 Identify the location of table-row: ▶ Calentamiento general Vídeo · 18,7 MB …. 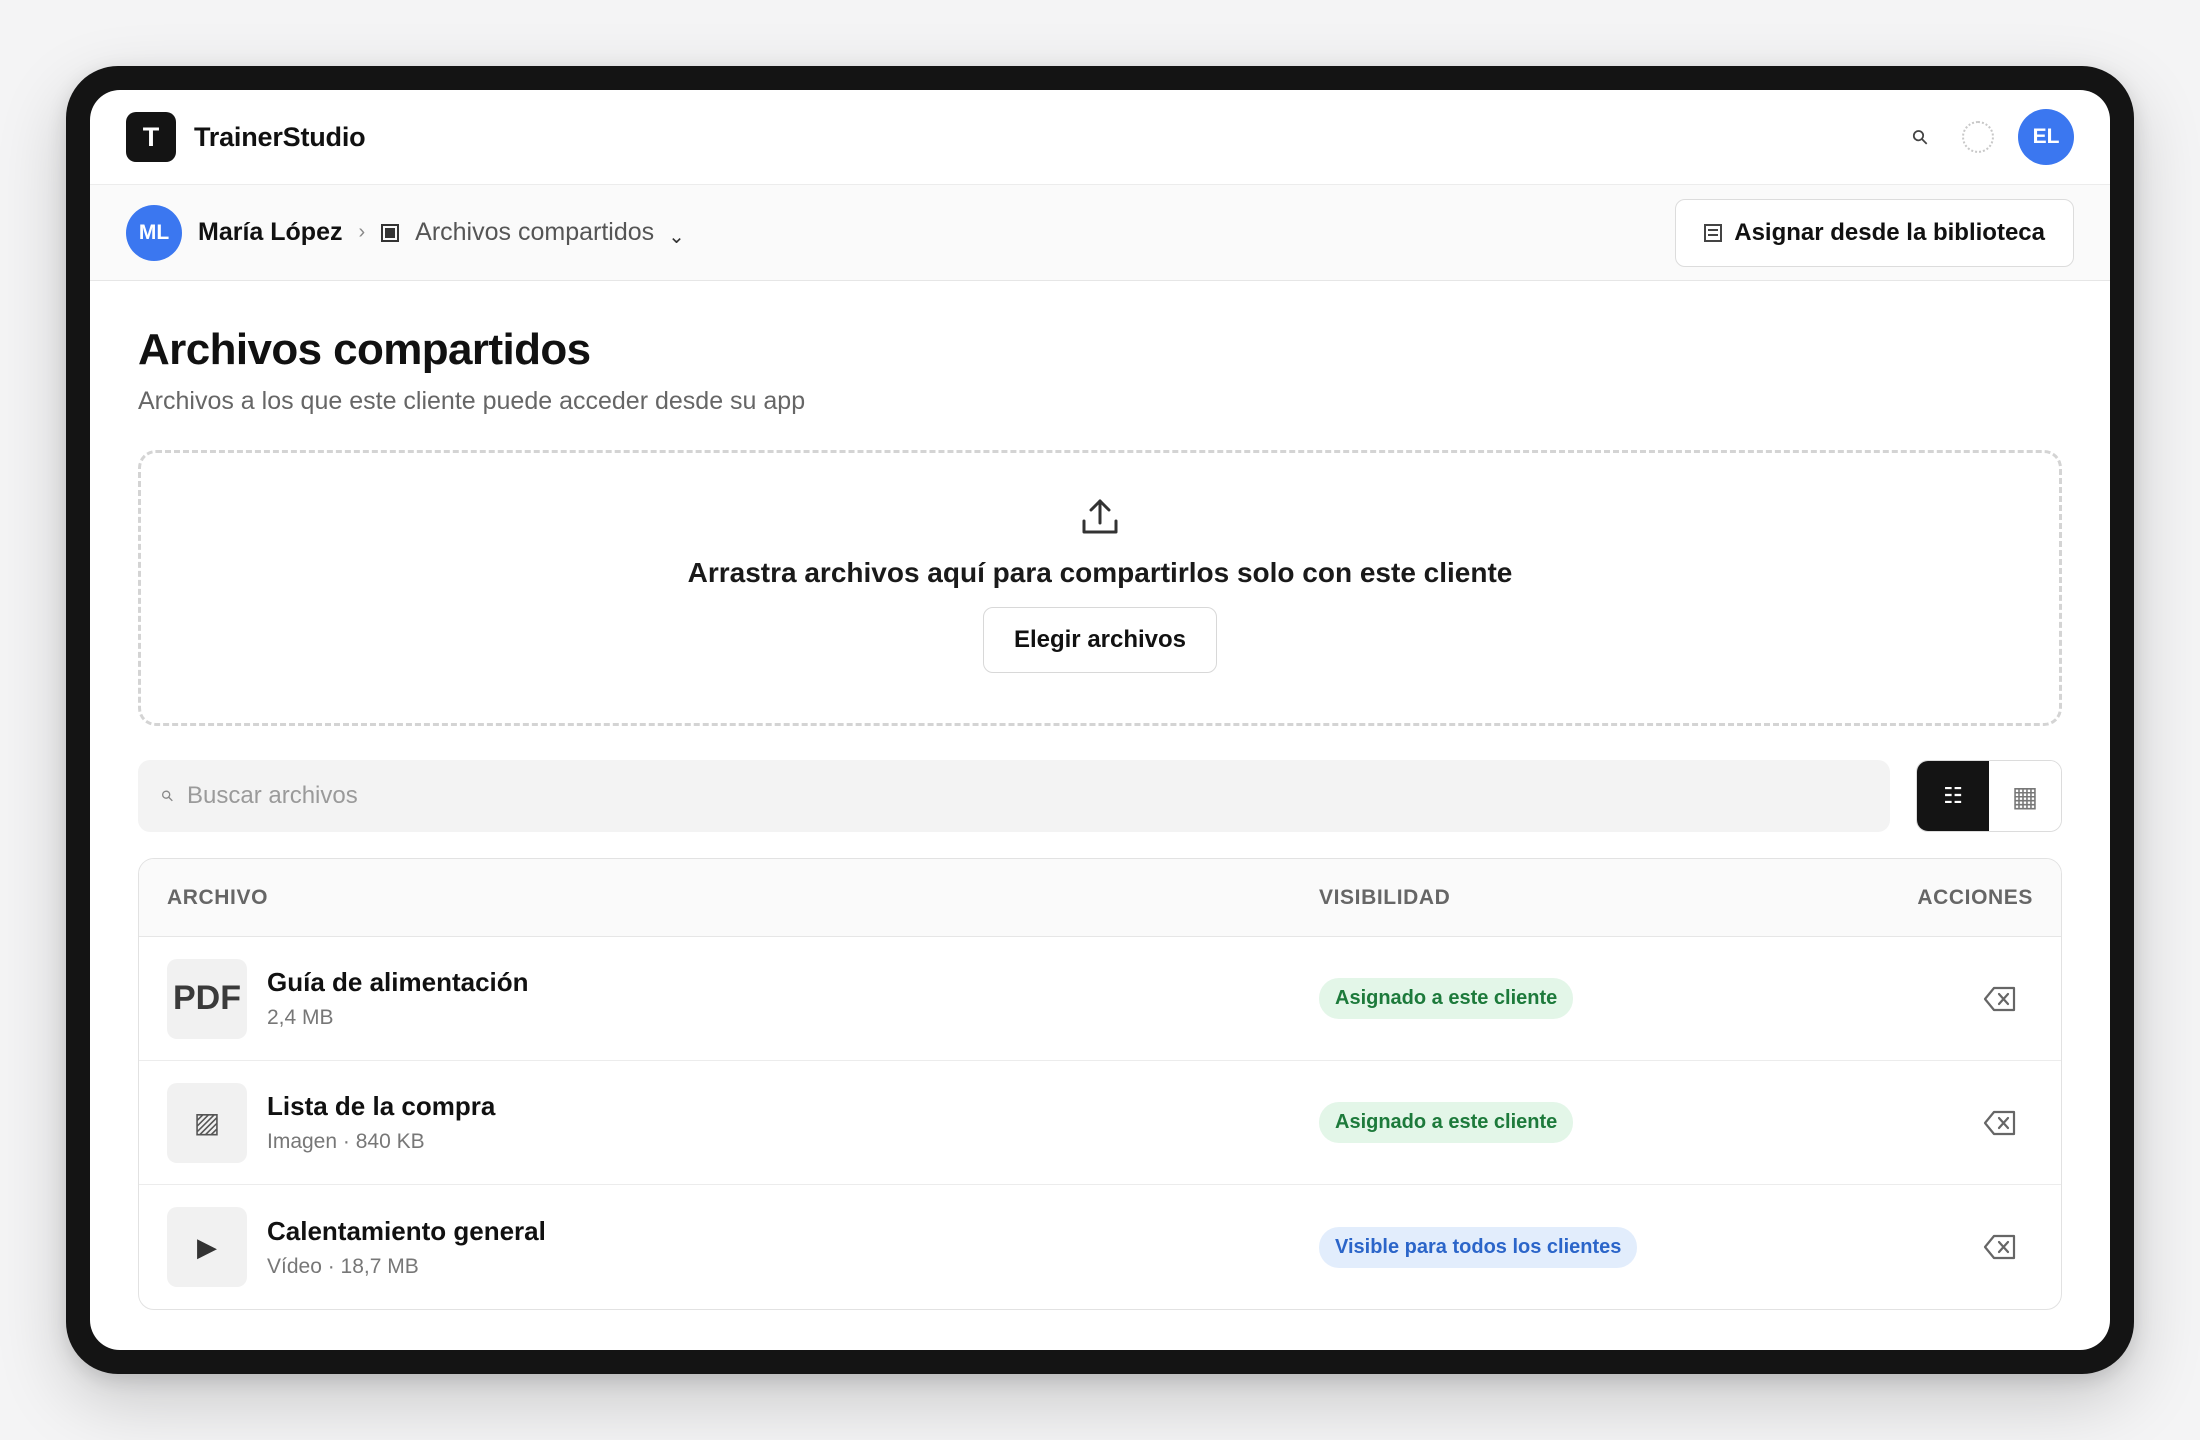
(1100, 1247).